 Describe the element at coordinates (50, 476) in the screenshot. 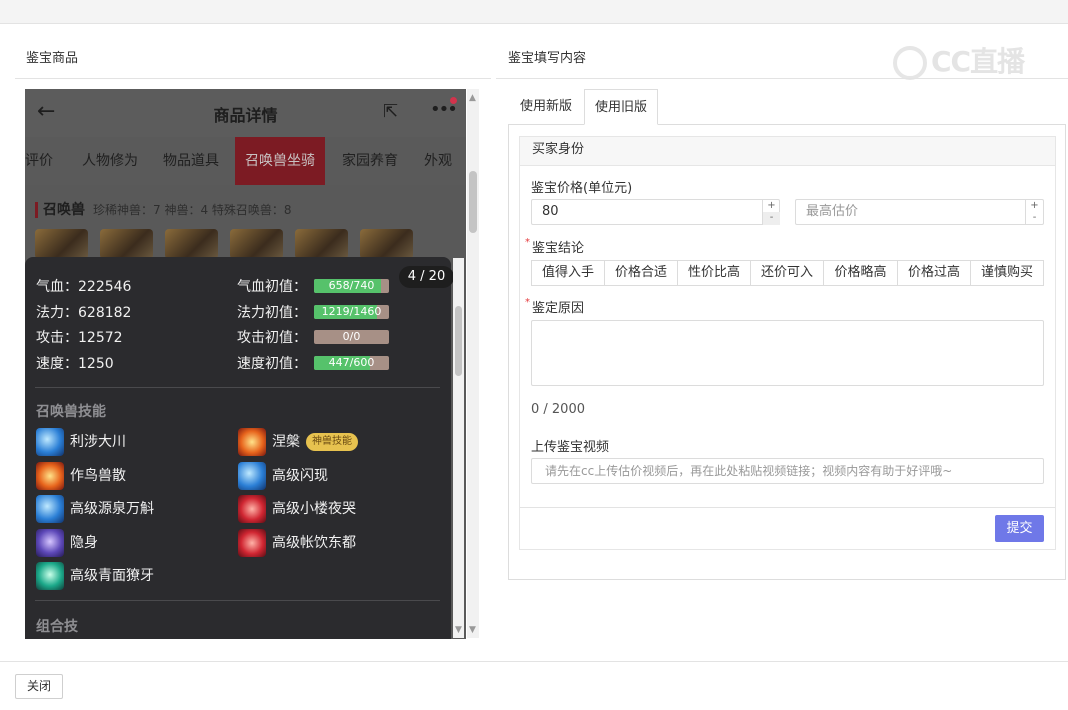

I see `flame-skill-icon` at that location.